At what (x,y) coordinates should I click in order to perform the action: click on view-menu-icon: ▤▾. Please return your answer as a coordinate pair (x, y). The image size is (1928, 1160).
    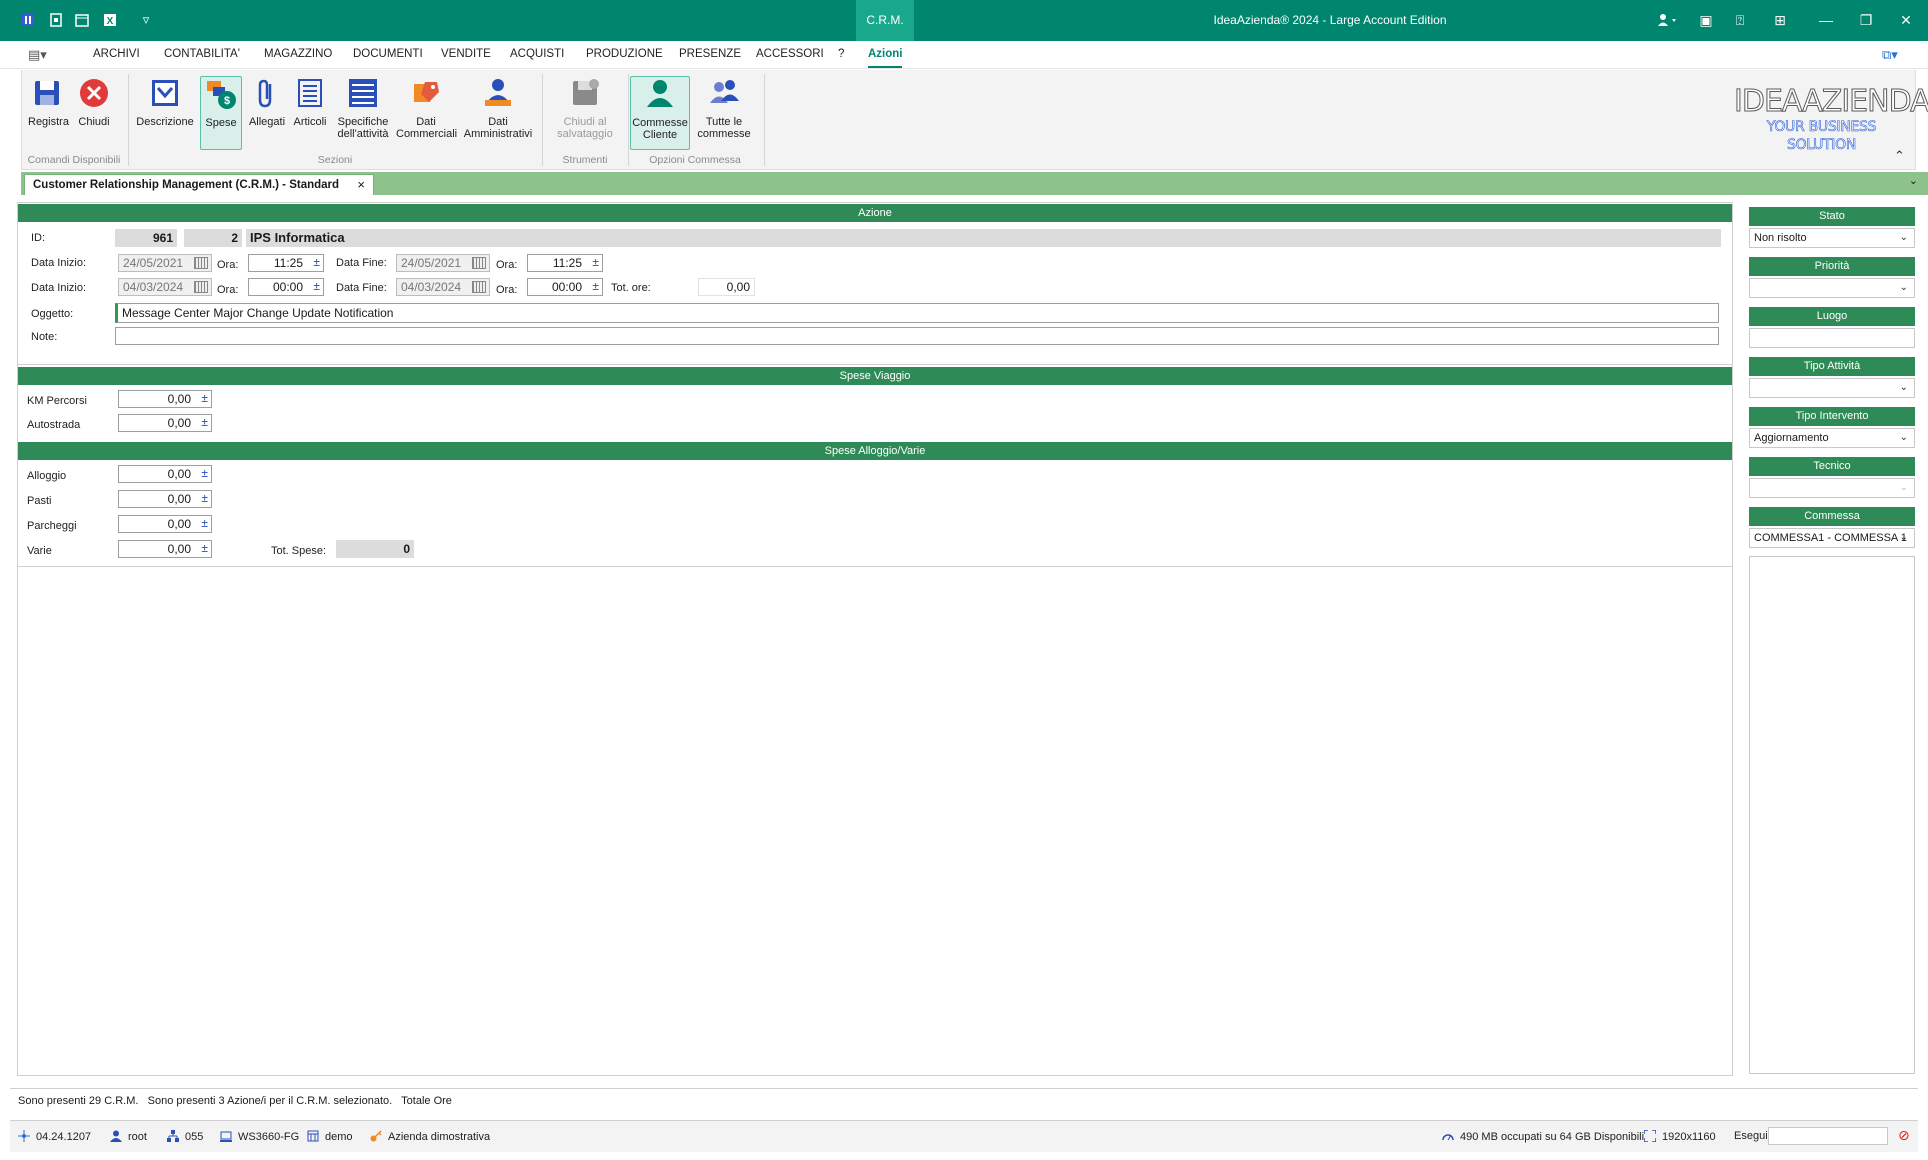
    Looking at the image, I should click on (37, 55).